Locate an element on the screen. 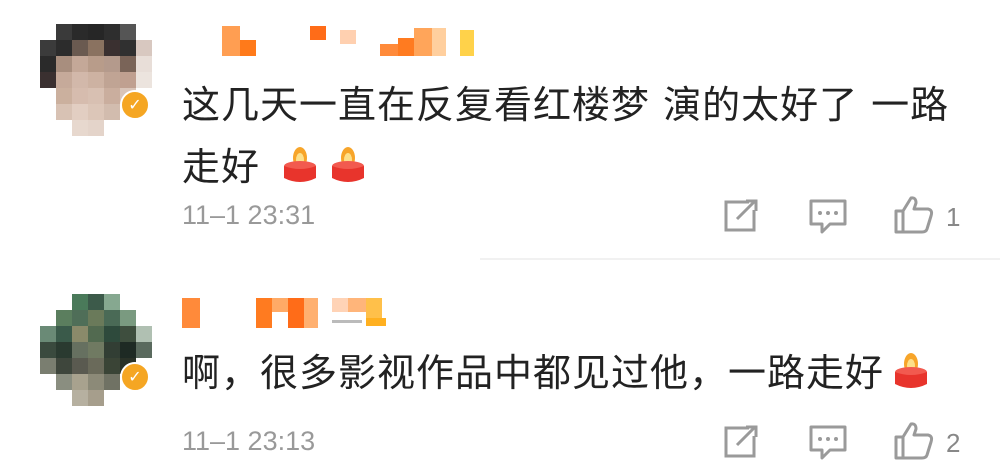 This screenshot has height=469, width=1000. comment-text-line: 这几天一直在反复看红楼梦 演的太好了 一路 is located at coordinates (566, 105).